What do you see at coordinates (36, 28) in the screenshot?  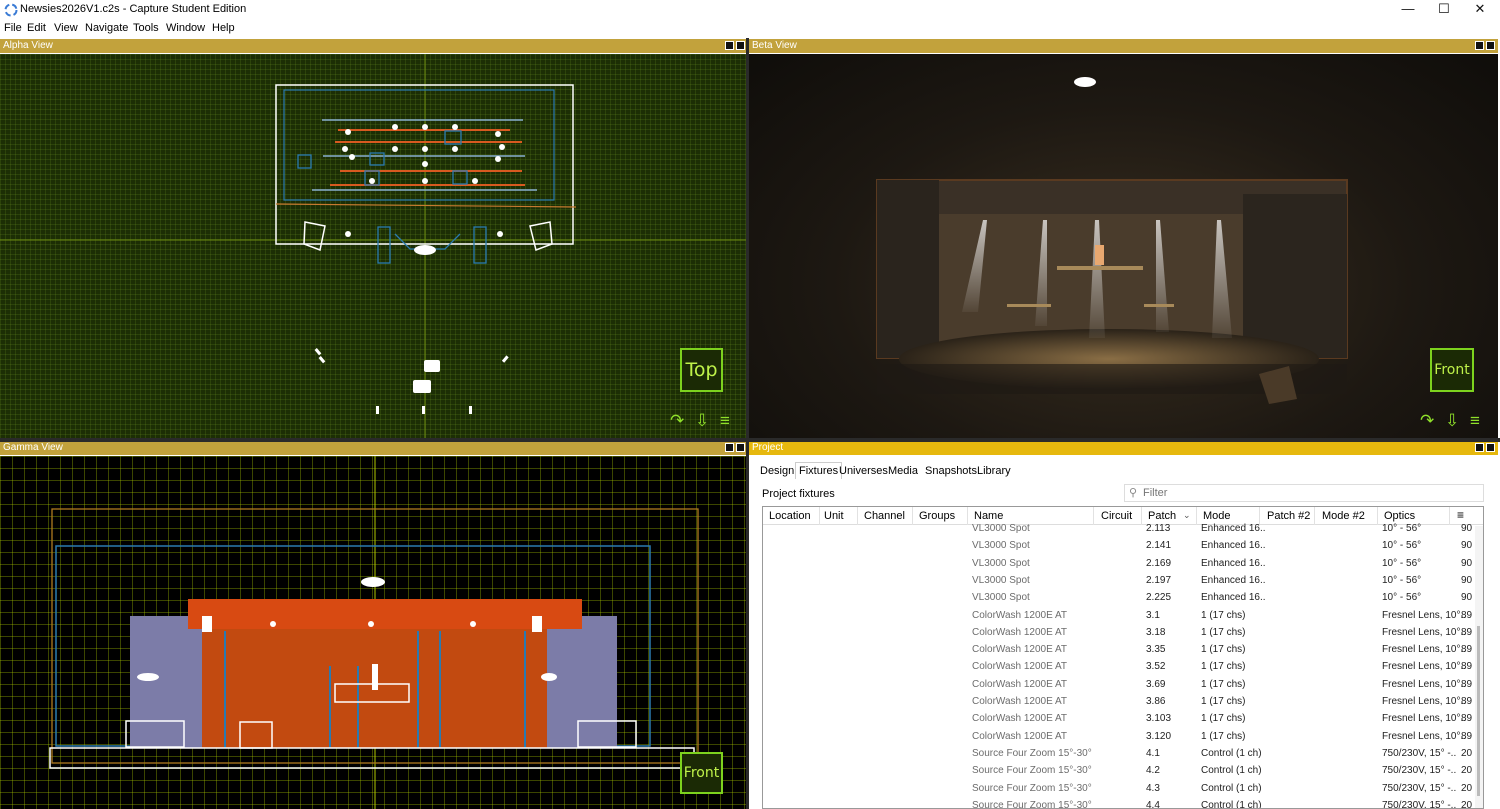 I see `menu-edit: Edit` at bounding box center [36, 28].